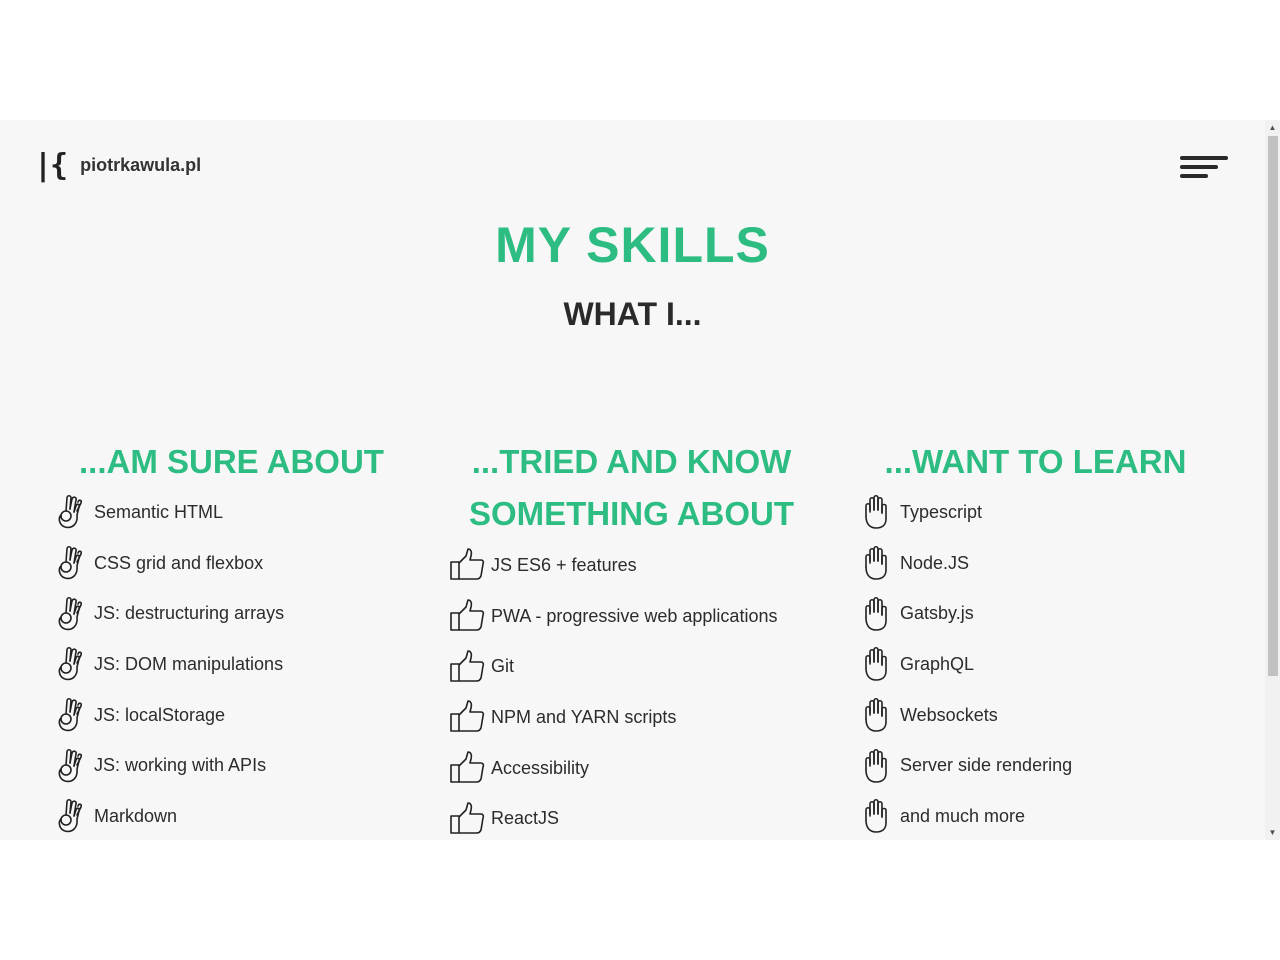 Image resolution: width=1280 pixels, height=960 pixels. I want to click on list-item: Node.JS, so click(1038, 563).